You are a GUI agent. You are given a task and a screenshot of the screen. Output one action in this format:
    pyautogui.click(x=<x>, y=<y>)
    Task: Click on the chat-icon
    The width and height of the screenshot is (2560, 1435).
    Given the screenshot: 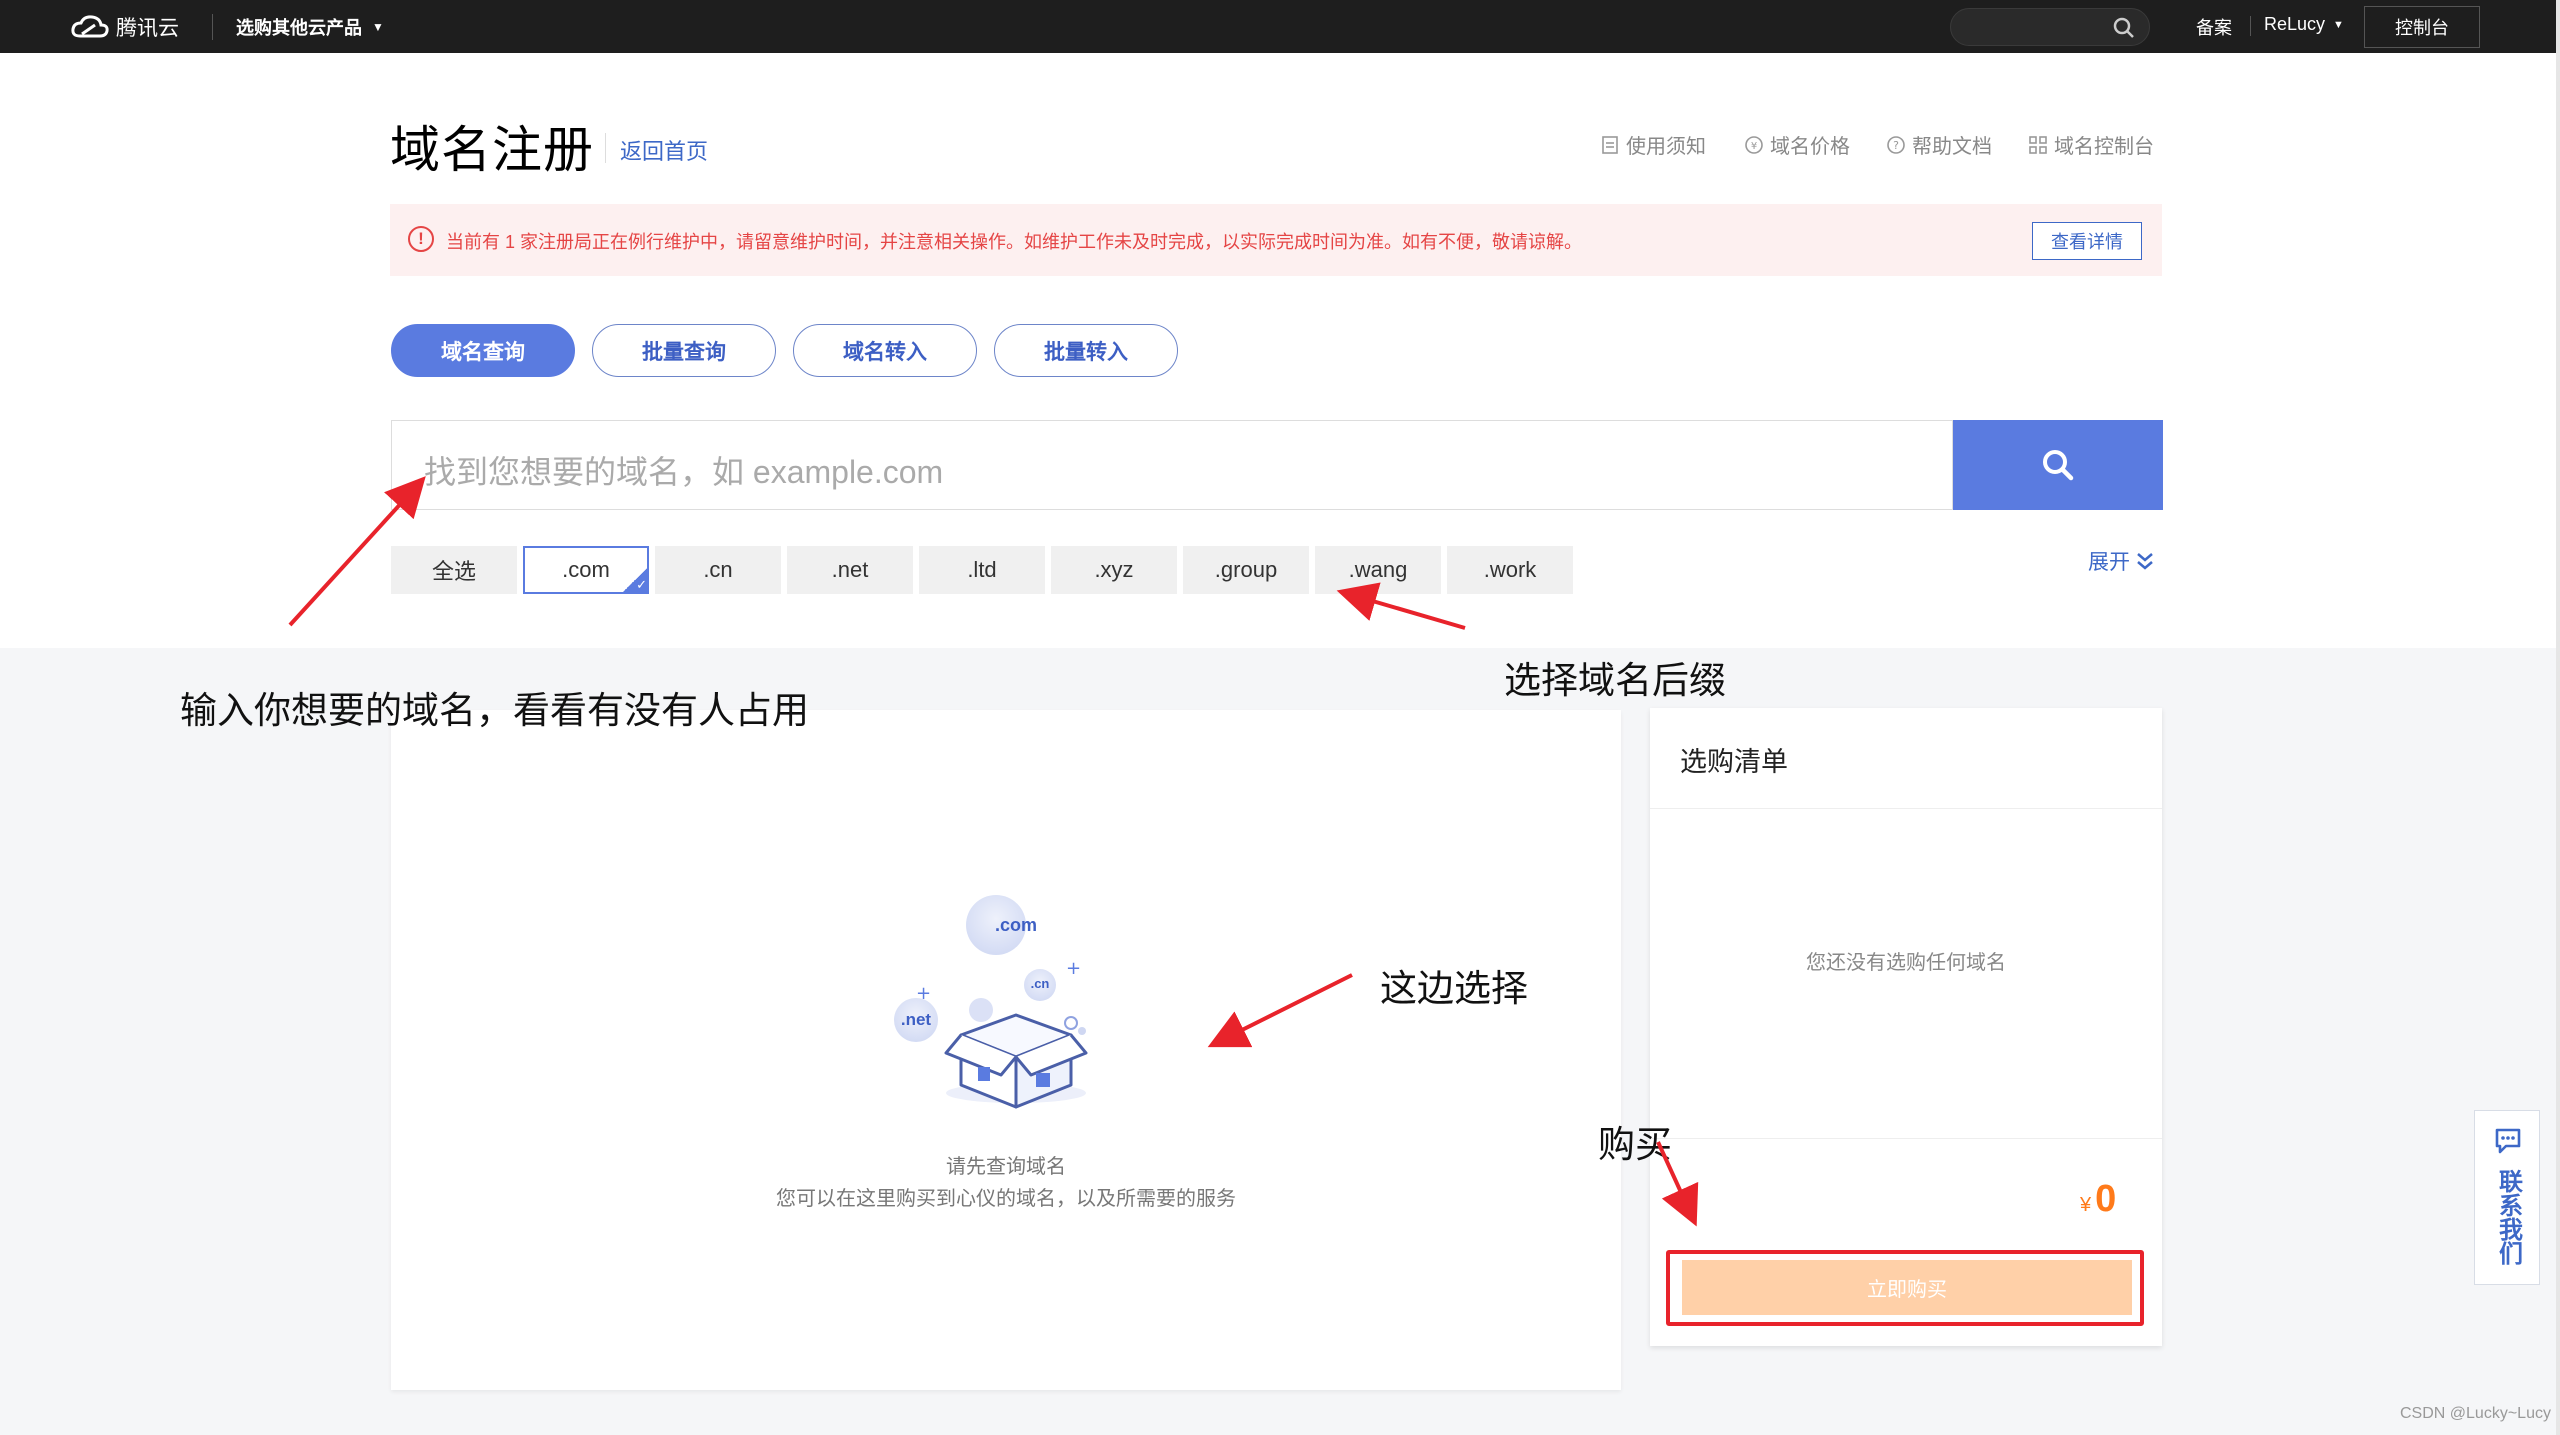 What is the action you would take?
    pyautogui.click(x=2508, y=1141)
    